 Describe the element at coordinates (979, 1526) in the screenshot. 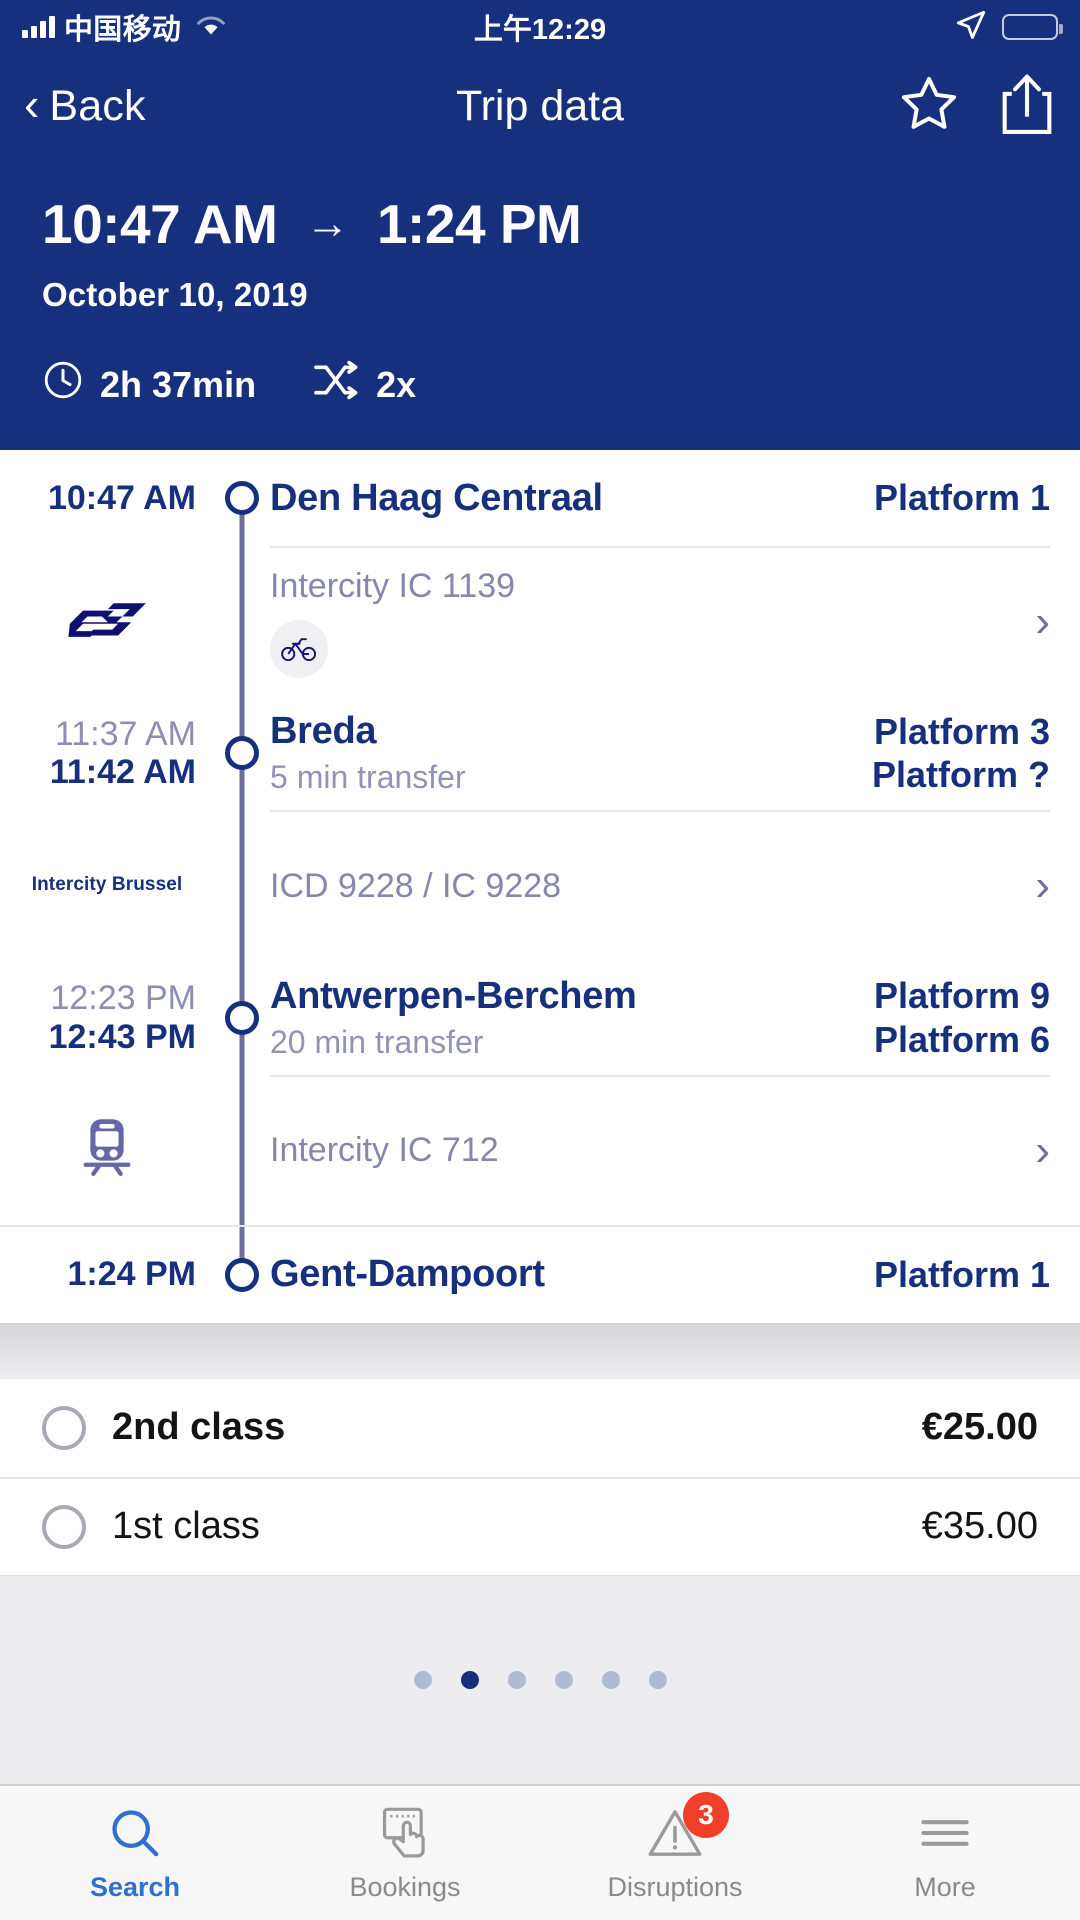

I see `fare-price: €35.00` at that location.